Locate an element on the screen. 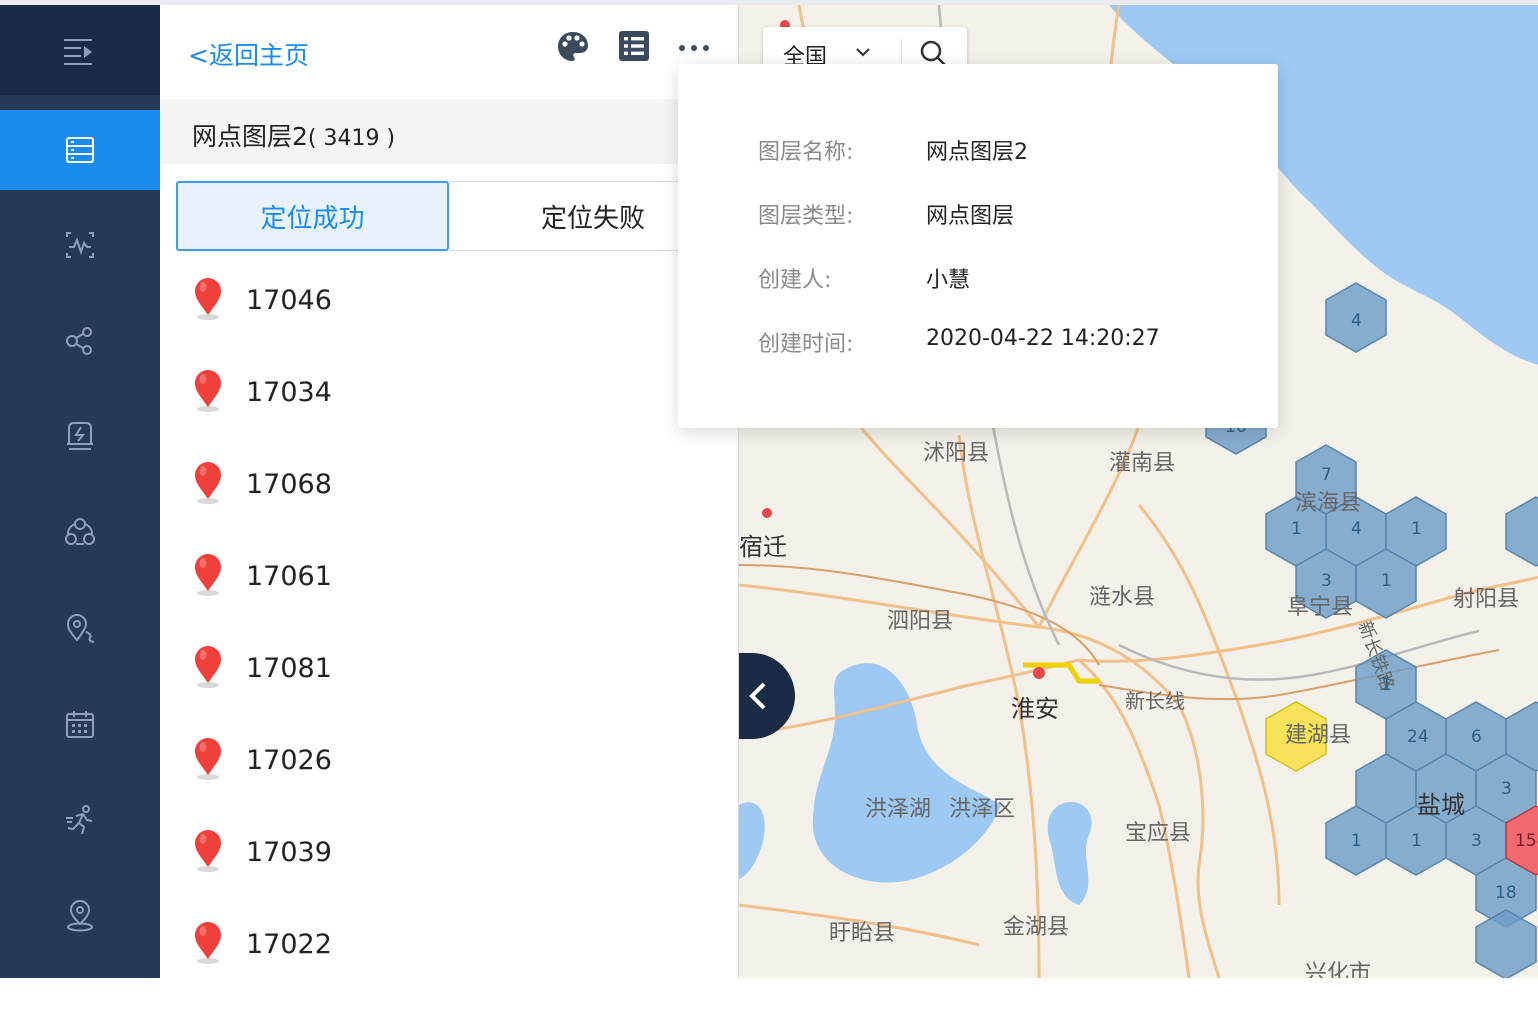  sidebar-item-layers is located at coordinates (80, 150).